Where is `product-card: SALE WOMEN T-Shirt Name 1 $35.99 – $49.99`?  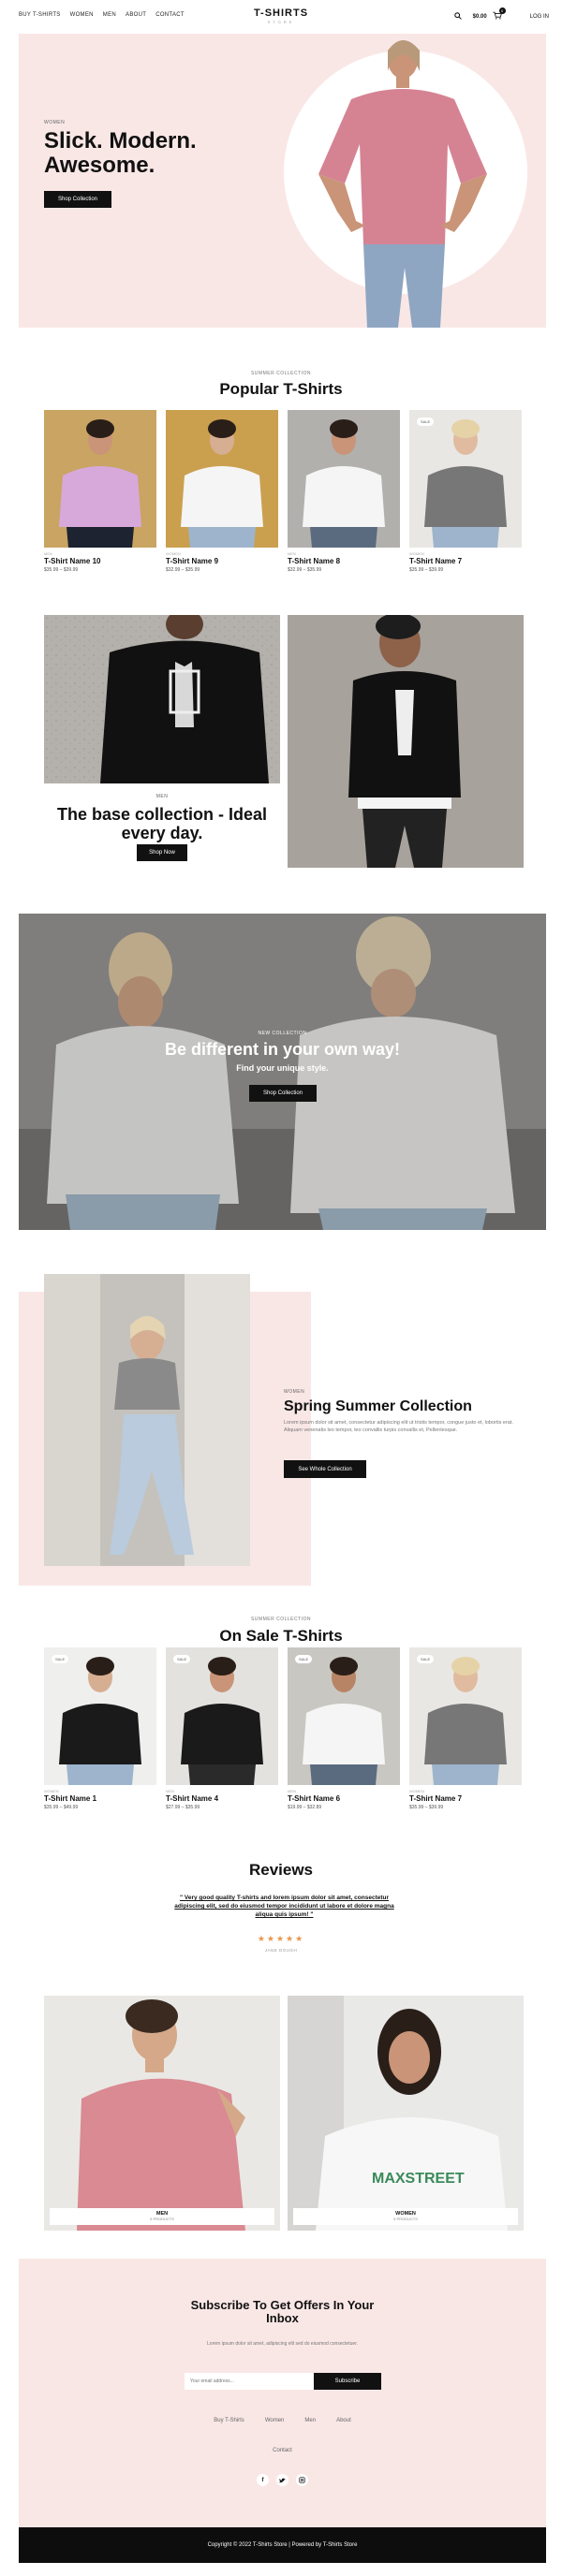 product-card: SALE WOMEN T-Shirt Name 1 $35.99 – $49.99 is located at coordinates (100, 1728).